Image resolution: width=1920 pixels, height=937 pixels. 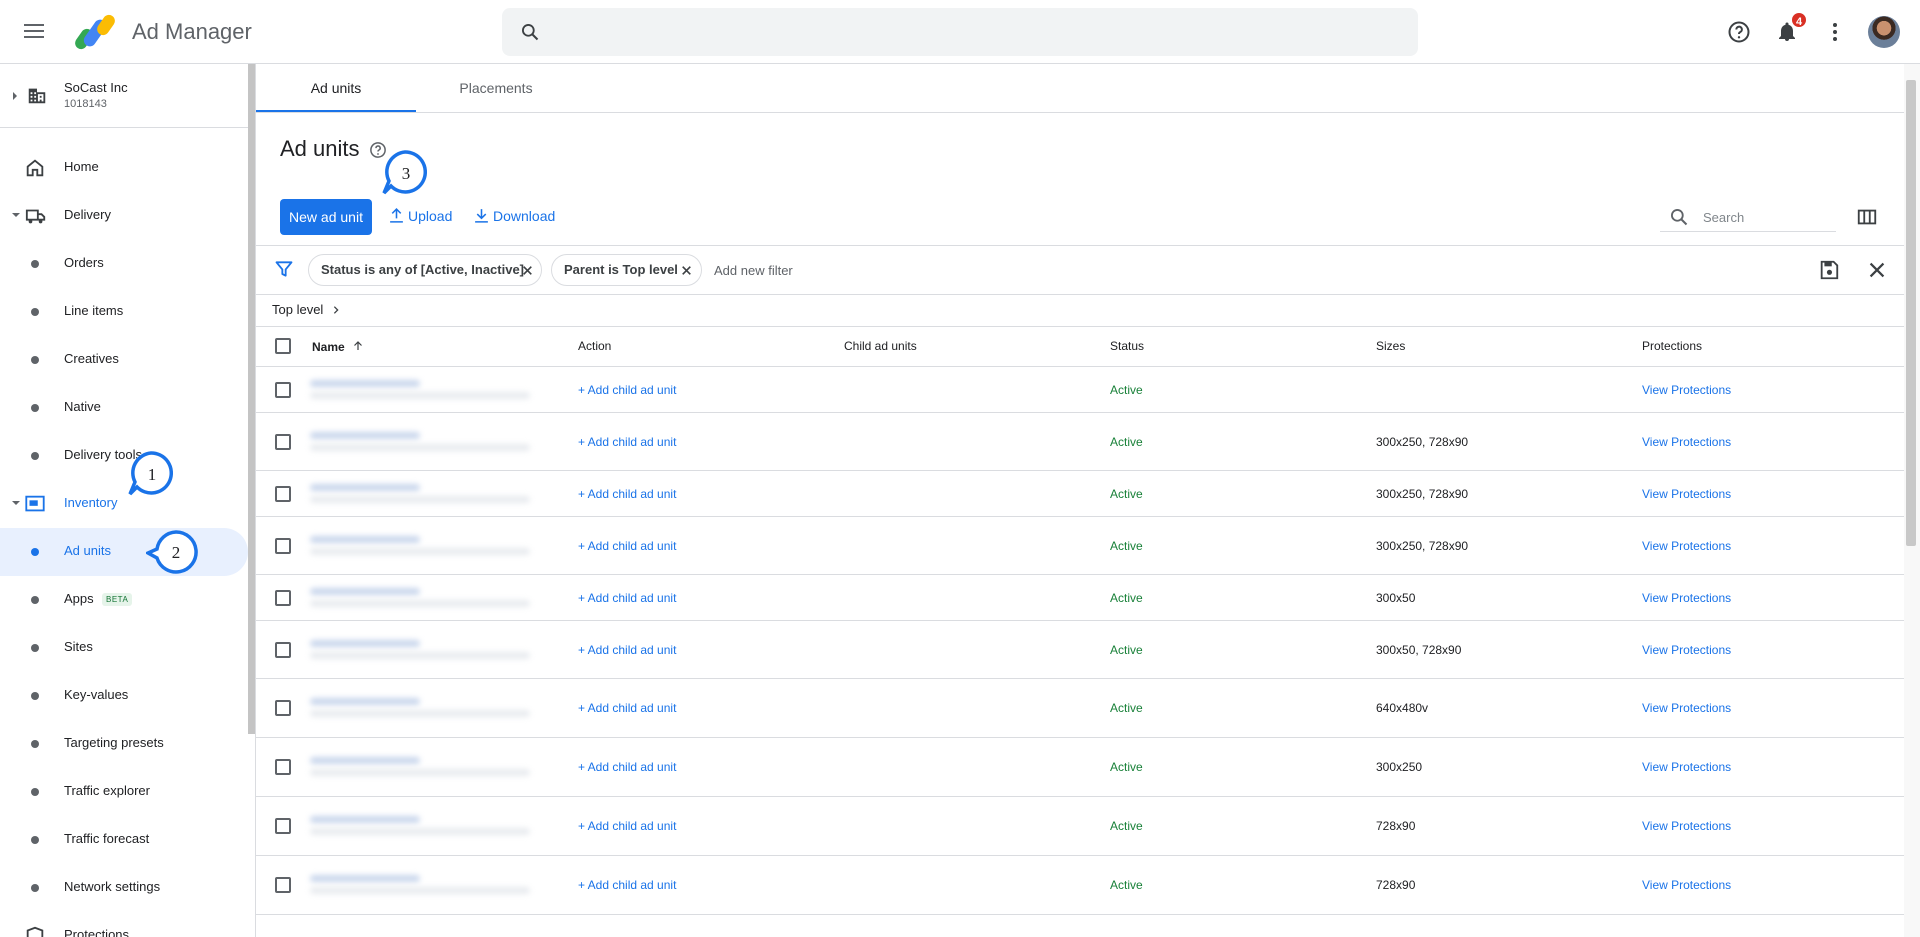 I want to click on sizes-value: 640x480v, so click(x=1402, y=708).